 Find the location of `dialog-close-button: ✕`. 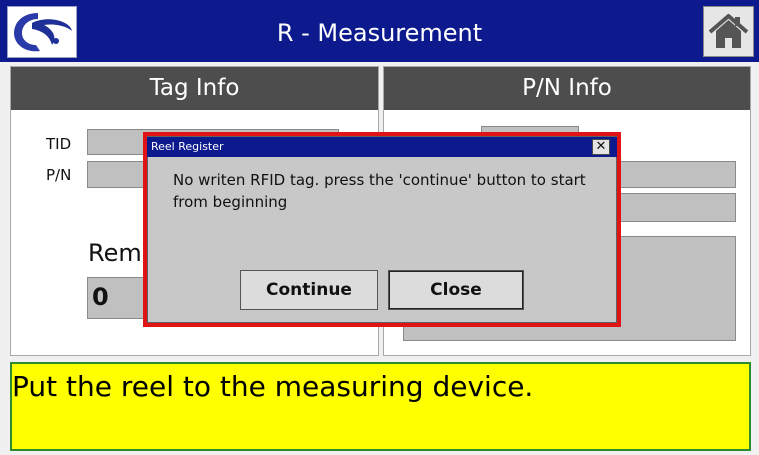

dialog-close-button: ✕ is located at coordinates (601, 147).